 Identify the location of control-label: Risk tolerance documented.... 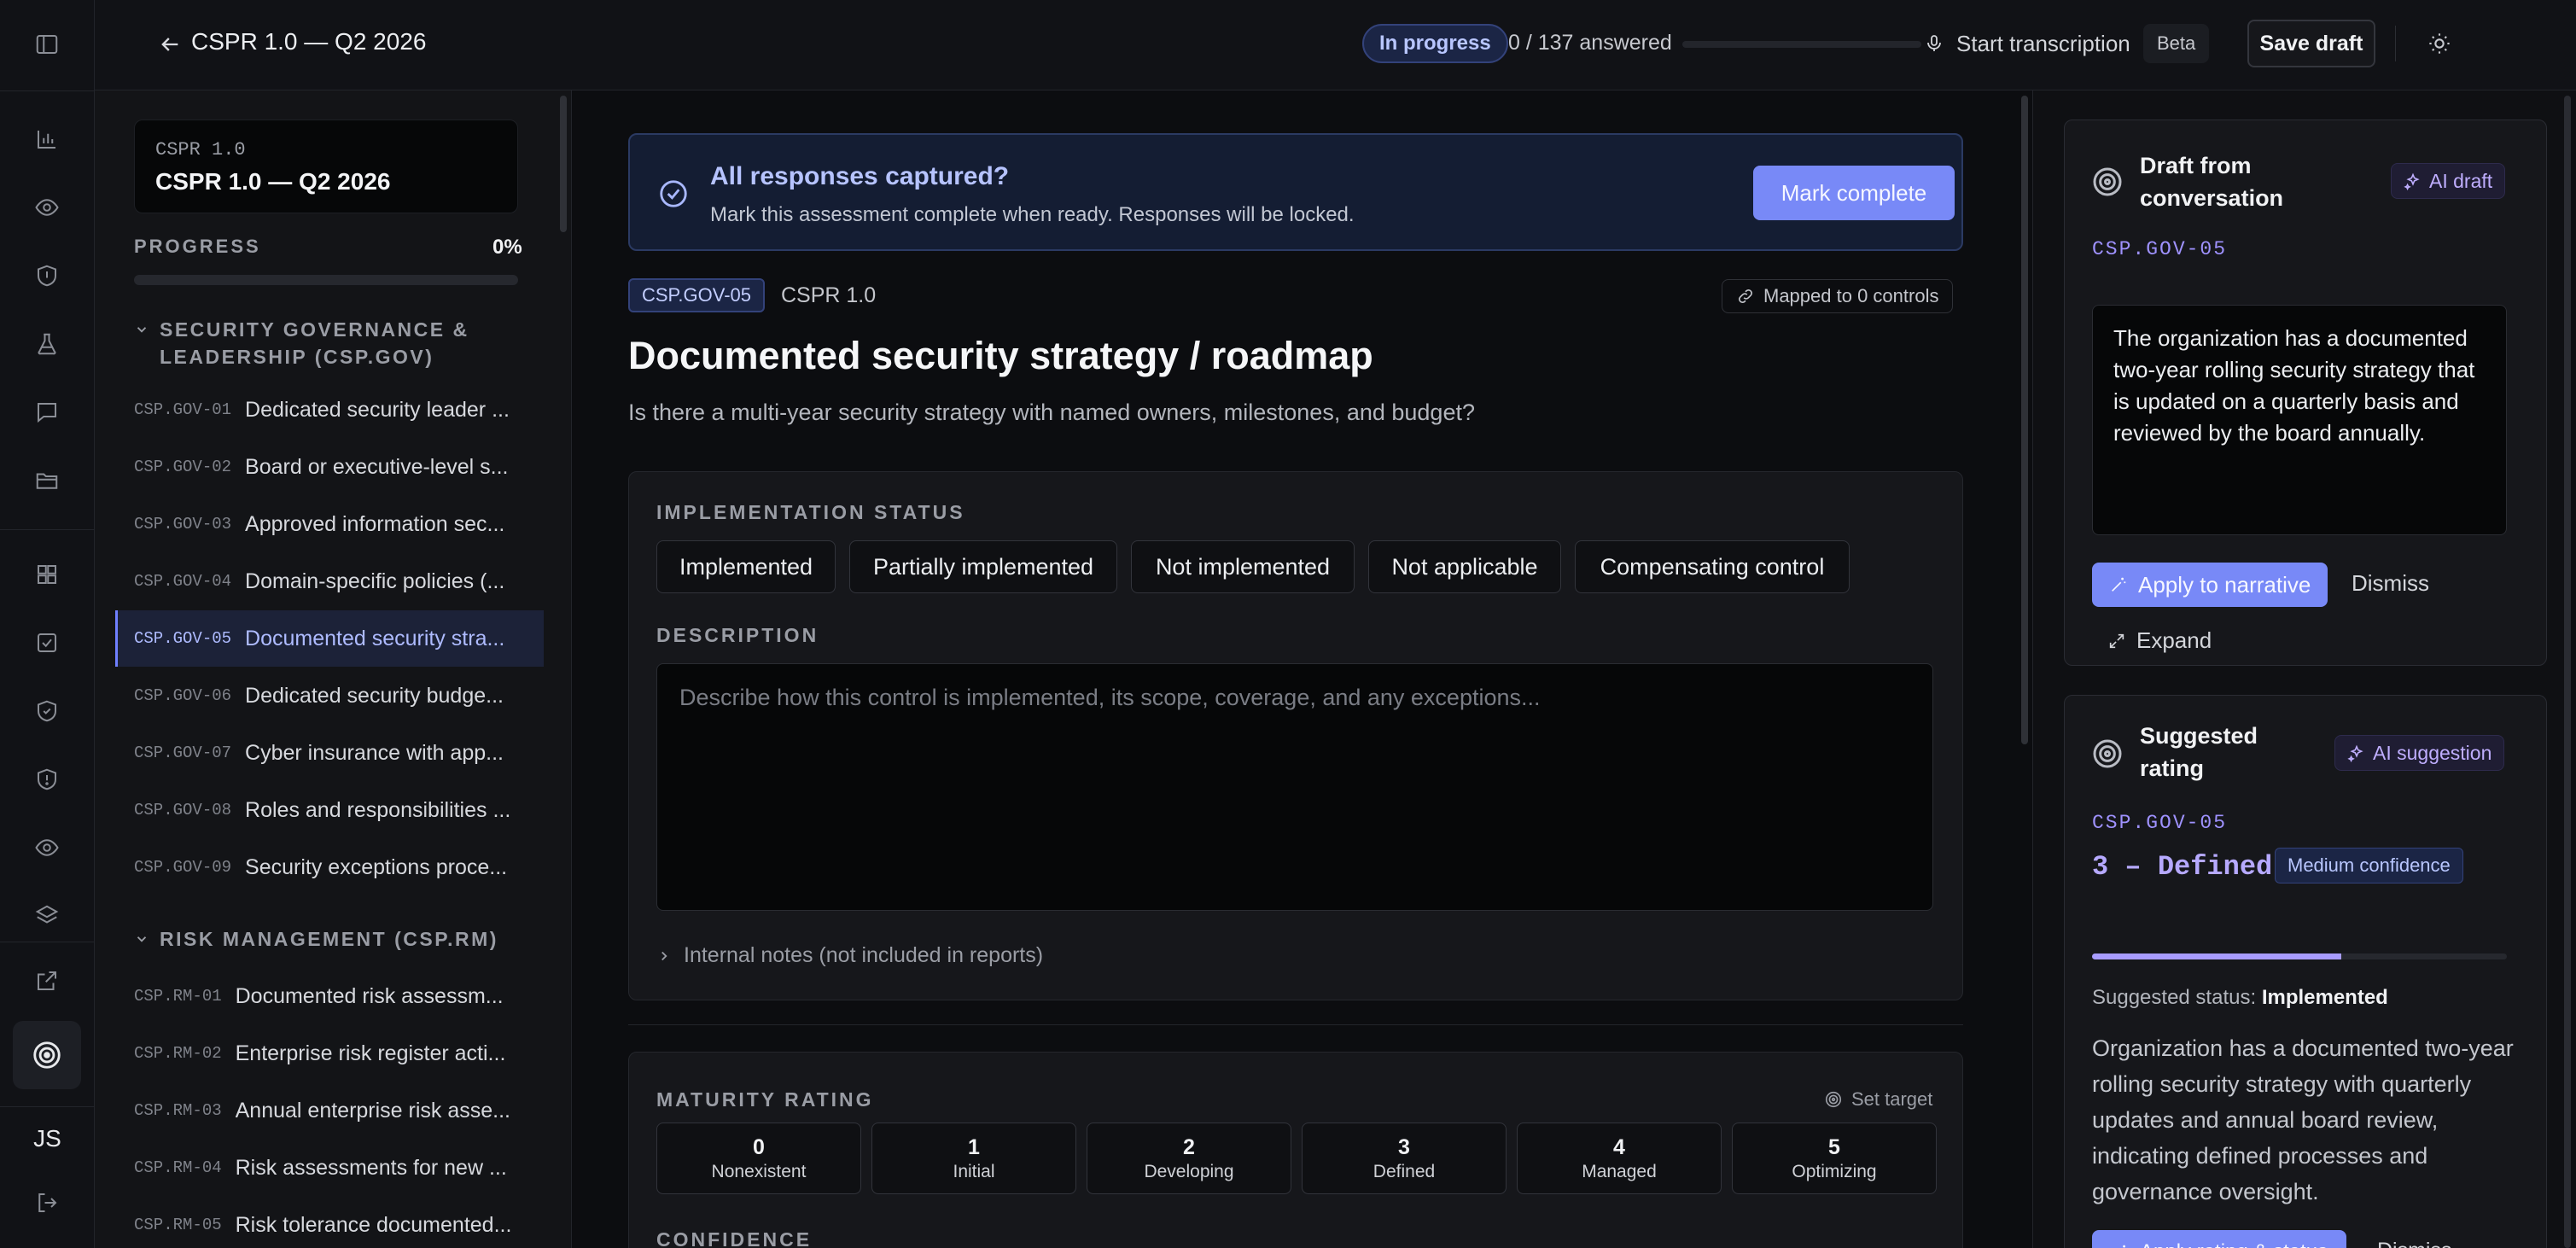
(373, 1224).